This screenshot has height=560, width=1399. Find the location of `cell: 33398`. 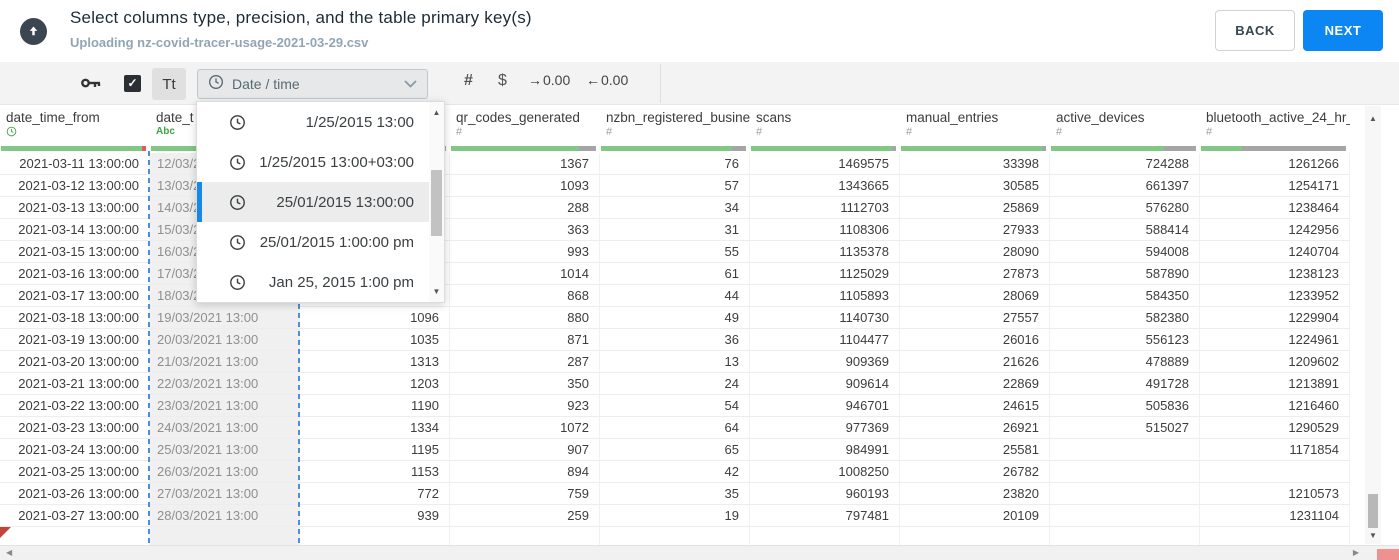

cell: 33398 is located at coordinates (975, 164).